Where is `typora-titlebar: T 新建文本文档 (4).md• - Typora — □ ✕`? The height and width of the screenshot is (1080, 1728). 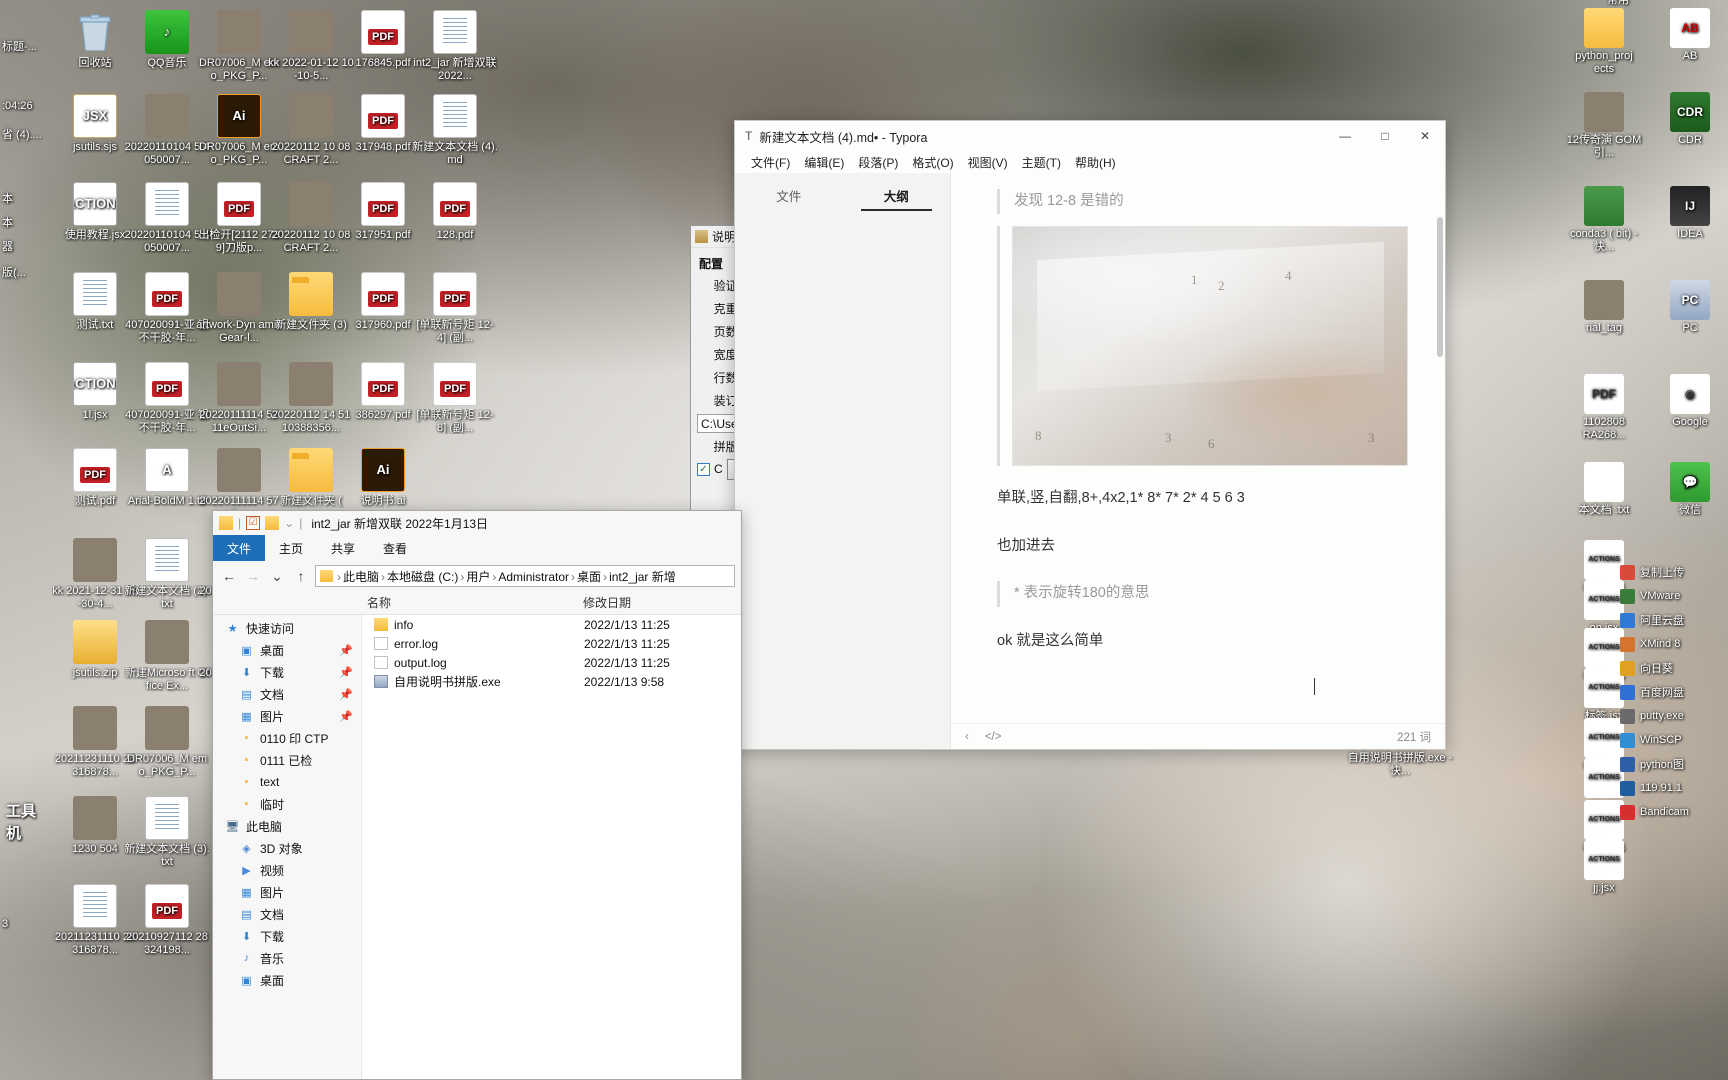
typora-titlebar: T 新建文本文档 (4).md• - Typora — □ ✕ is located at coordinates (1090, 136).